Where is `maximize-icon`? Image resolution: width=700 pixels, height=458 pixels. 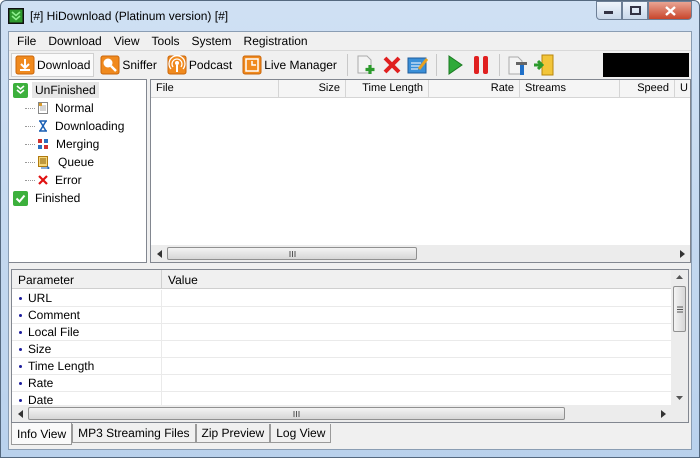 maximize-icon is located at coordinates (635, 10).